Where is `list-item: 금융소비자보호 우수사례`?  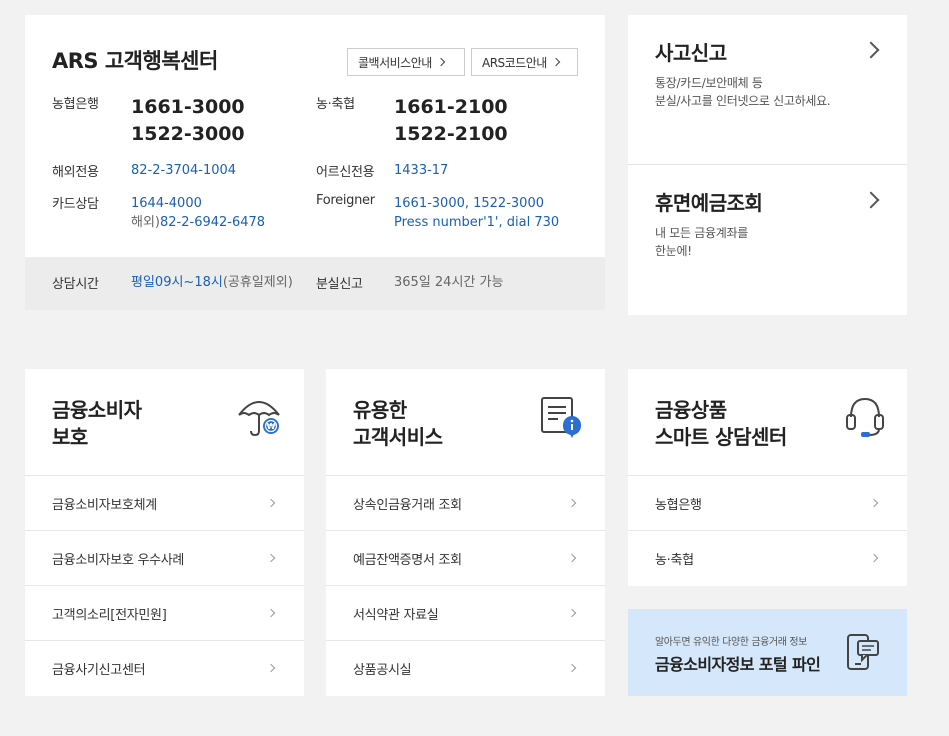 list-item: 금융소비자보호 우수사례 is located at coordinates (164, 558).